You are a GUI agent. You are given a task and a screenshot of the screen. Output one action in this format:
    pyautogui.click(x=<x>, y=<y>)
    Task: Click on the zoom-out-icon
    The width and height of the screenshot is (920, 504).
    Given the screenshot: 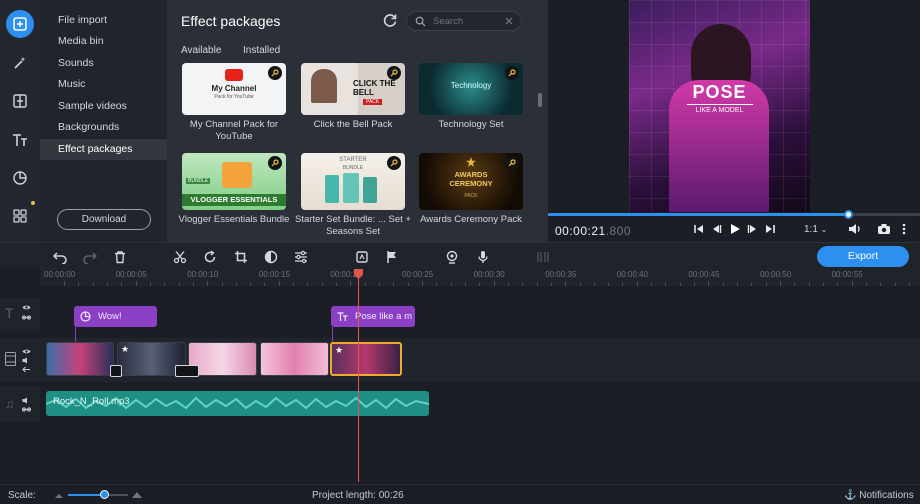 What is the action you would take?
    pyautogui.click(x=59, y=495)
    